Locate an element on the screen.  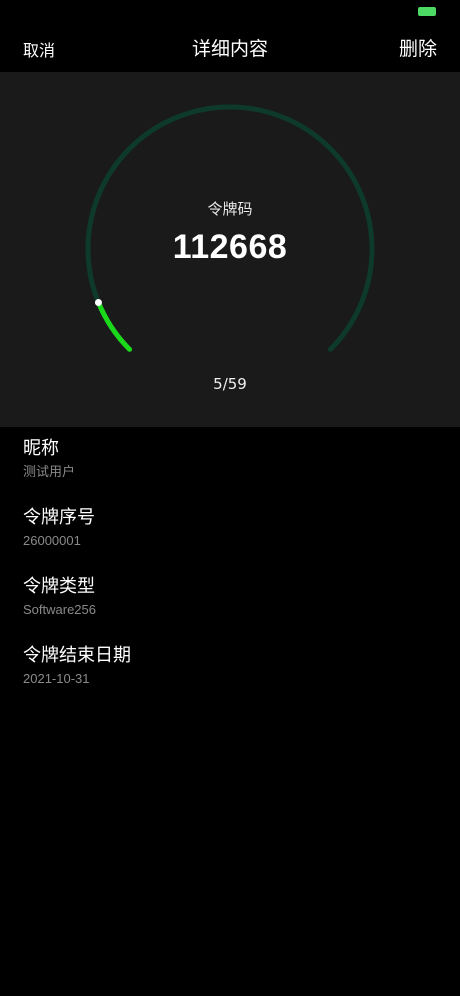
detail-item-nickname: 昵称 测试用户 is located at coordinates (233, 459).